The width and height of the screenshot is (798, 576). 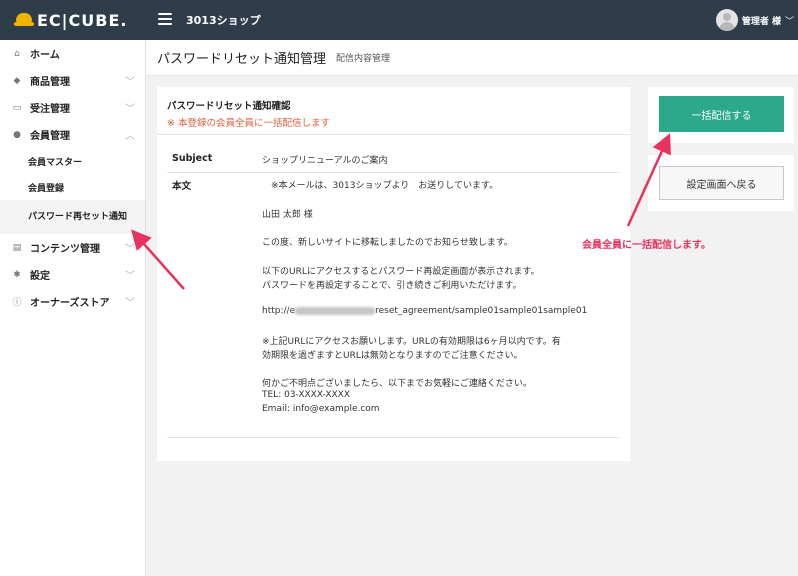 What do you see at coordinates (17, 107) in the screenshot?
I see `cart-icon: ▭` at bounding box center [17, 107].